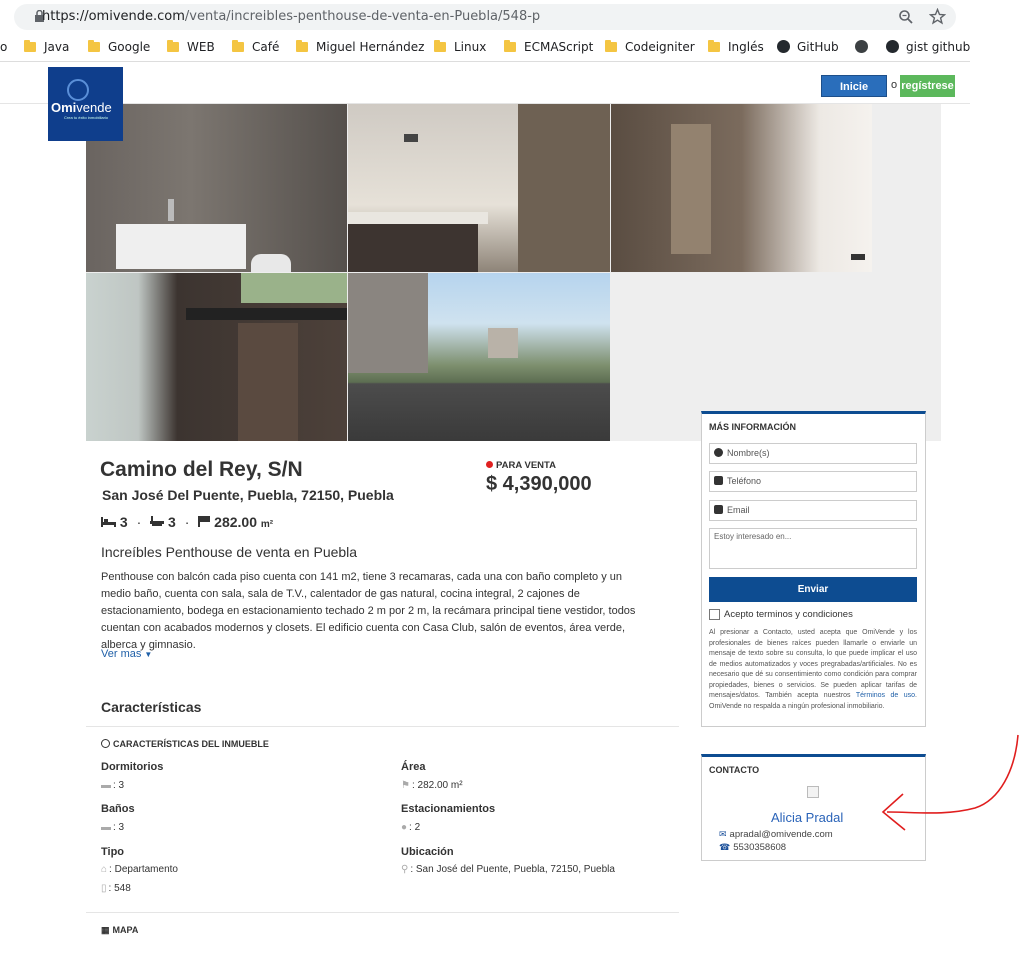 This screenshot has height=964, width=1019. What do you see at coordinates (489, 464) in the screenshot?
I see `status-dot-icon` at bounding box center [489, 464].